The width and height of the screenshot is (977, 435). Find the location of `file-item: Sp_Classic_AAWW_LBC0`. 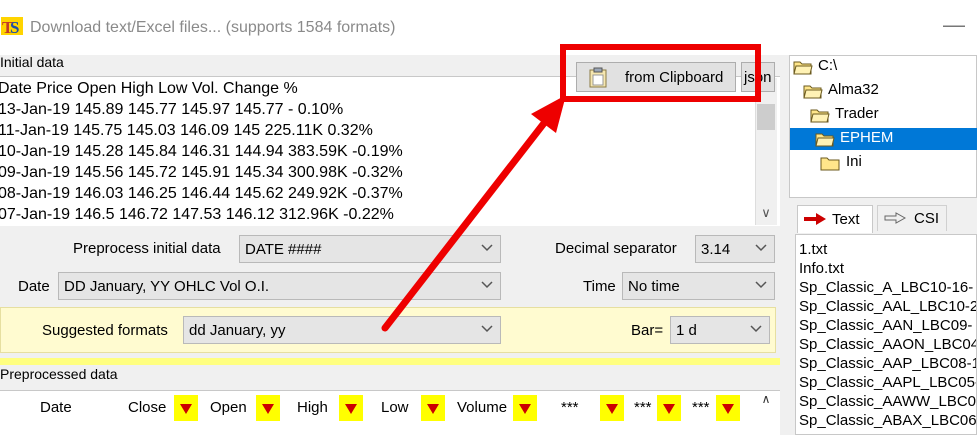

file-item: Sp_Classic_AAWW_LBC0 is located at coordinates (887, 401).